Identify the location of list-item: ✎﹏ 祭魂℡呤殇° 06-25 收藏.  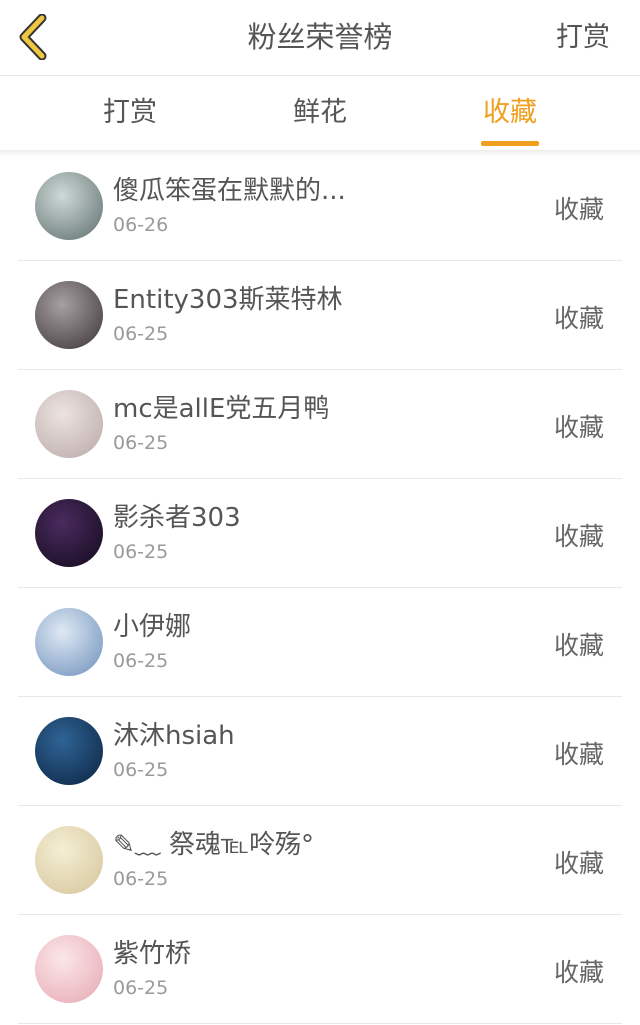
(320, 860).